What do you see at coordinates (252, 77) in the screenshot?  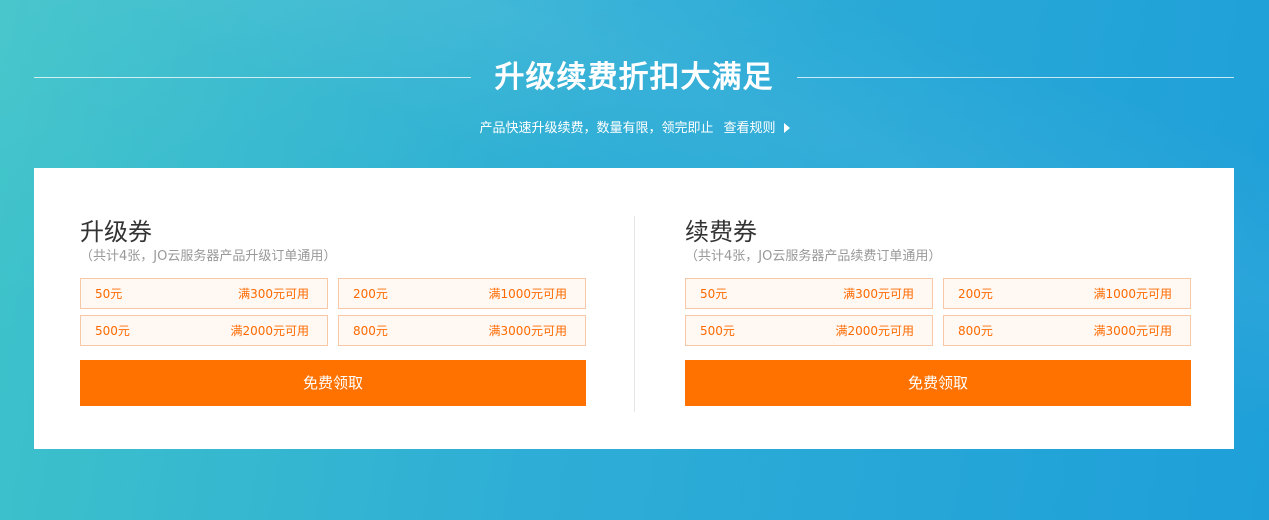 I see `title-divider-left` at bounding box center [252, 77].